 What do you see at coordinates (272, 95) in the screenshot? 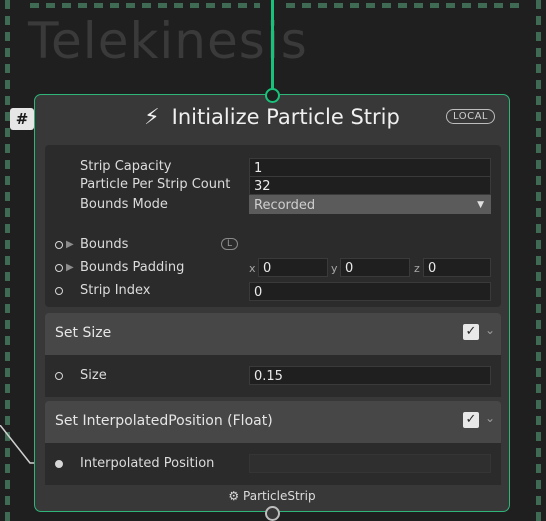
I see `flow-input-port` at bounding box center [272, 95].